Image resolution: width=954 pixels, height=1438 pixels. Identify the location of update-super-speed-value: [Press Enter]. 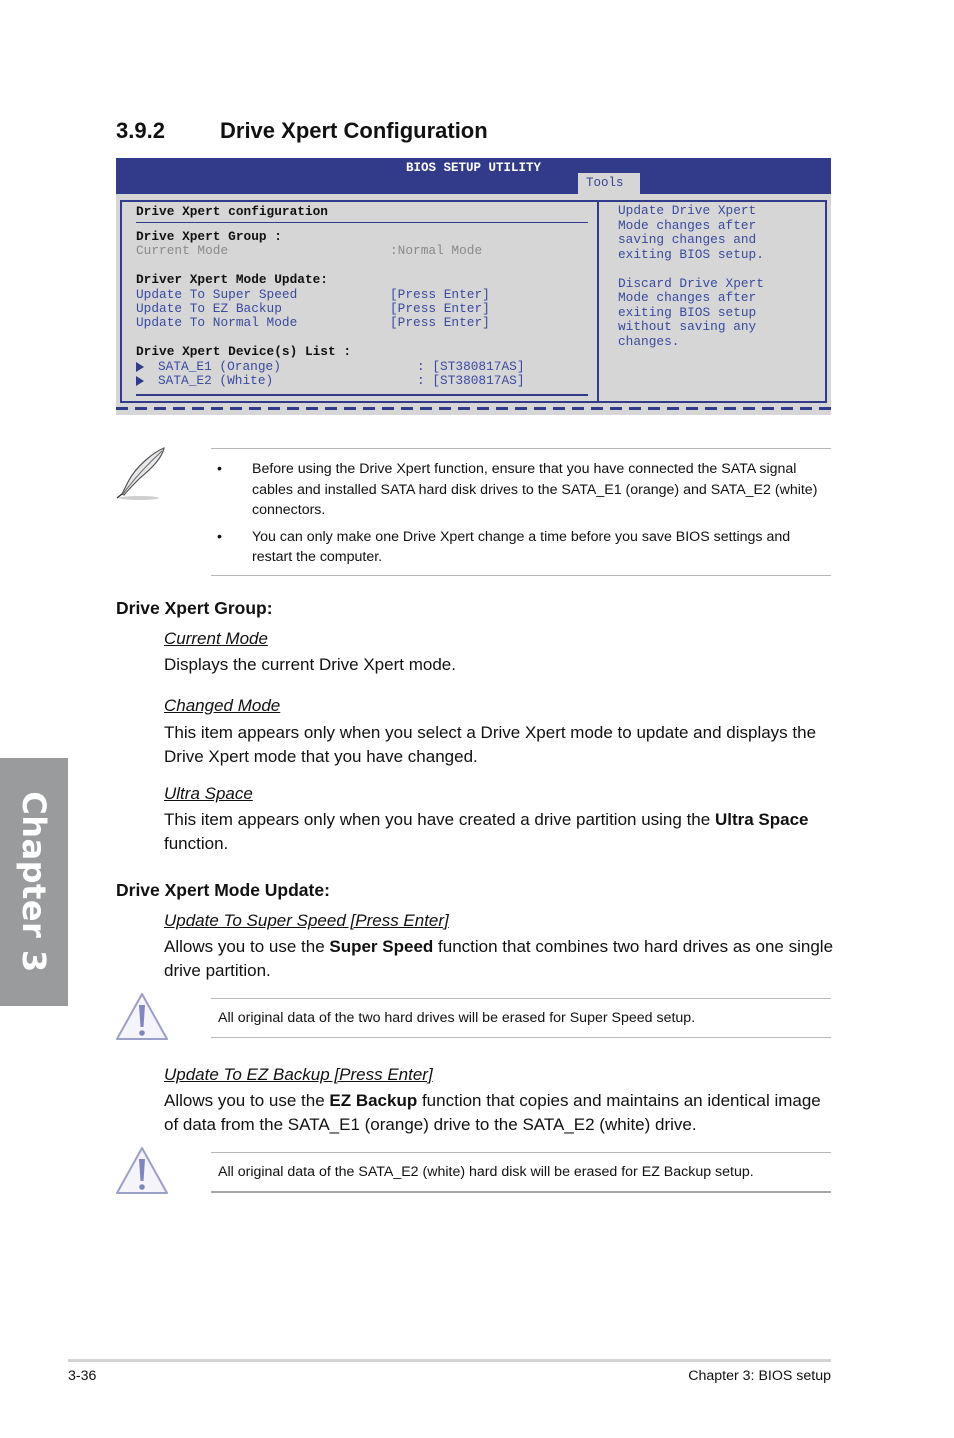
(440, 295).